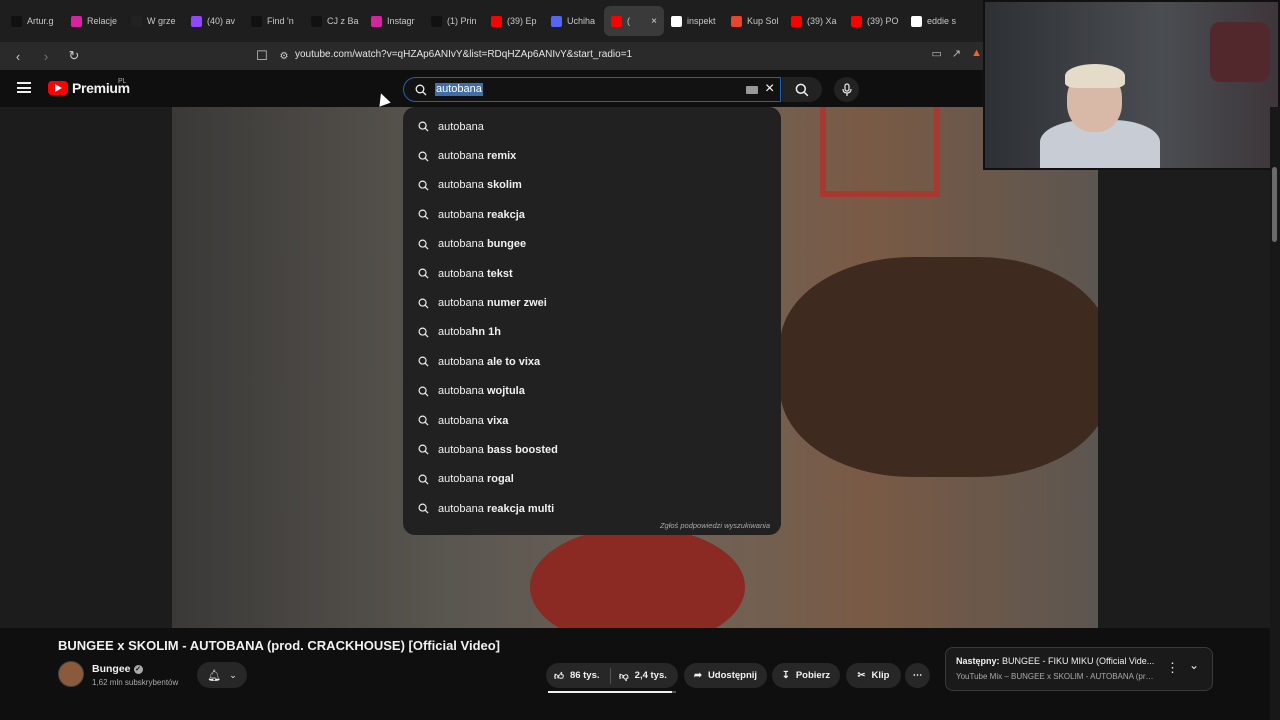  I want to click on browser-tab: (×, so click(634, 21).